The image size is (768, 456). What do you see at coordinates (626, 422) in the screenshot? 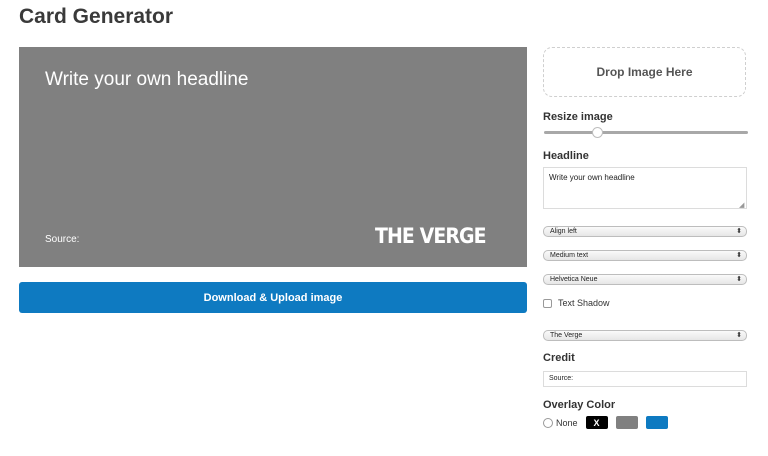
I see `overlay-swatch-gray` at bounding box center [626, 422].